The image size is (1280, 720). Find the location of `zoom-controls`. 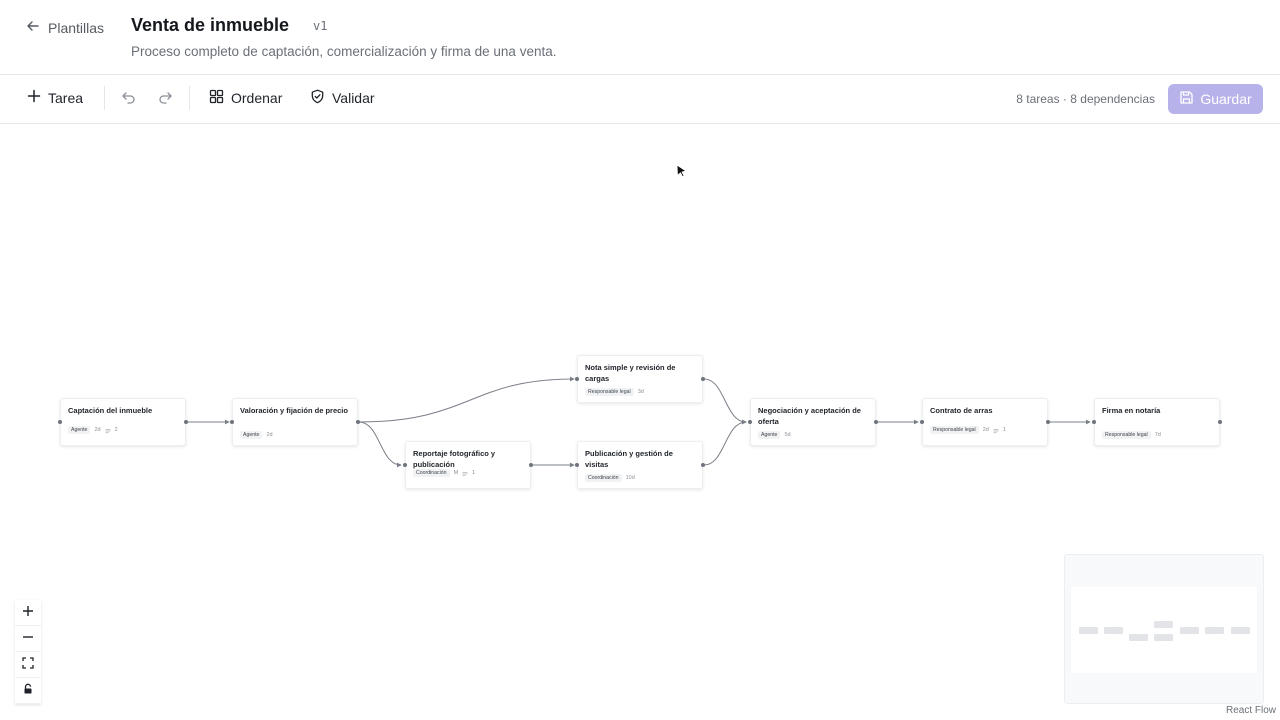

zoom-controls is located at coordinates (28, 652).